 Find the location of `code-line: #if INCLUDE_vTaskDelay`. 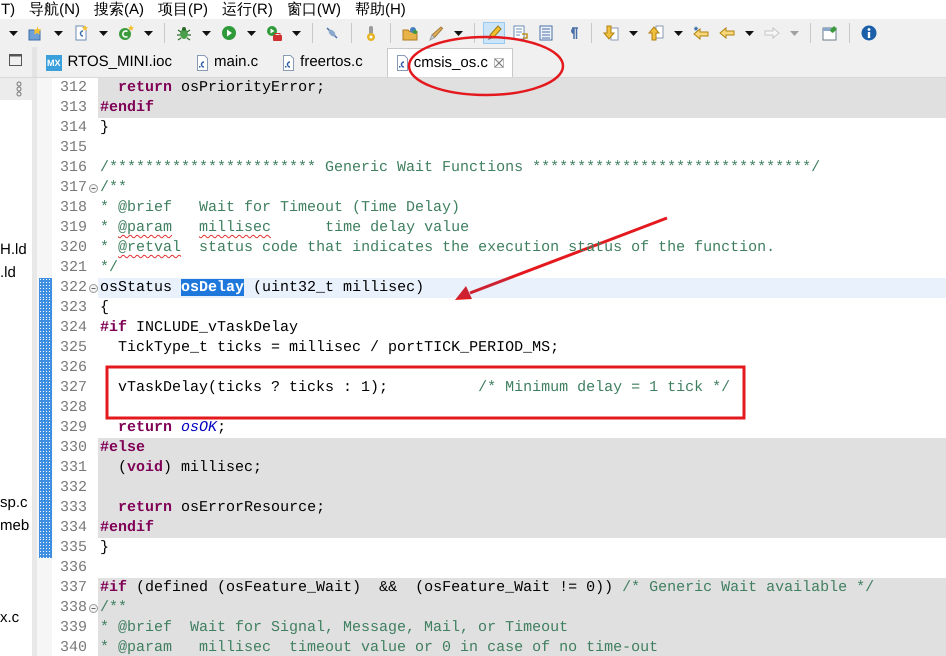

code-line: #if INCLUDE_vTaskDelay is located at coordinates (199, 328).